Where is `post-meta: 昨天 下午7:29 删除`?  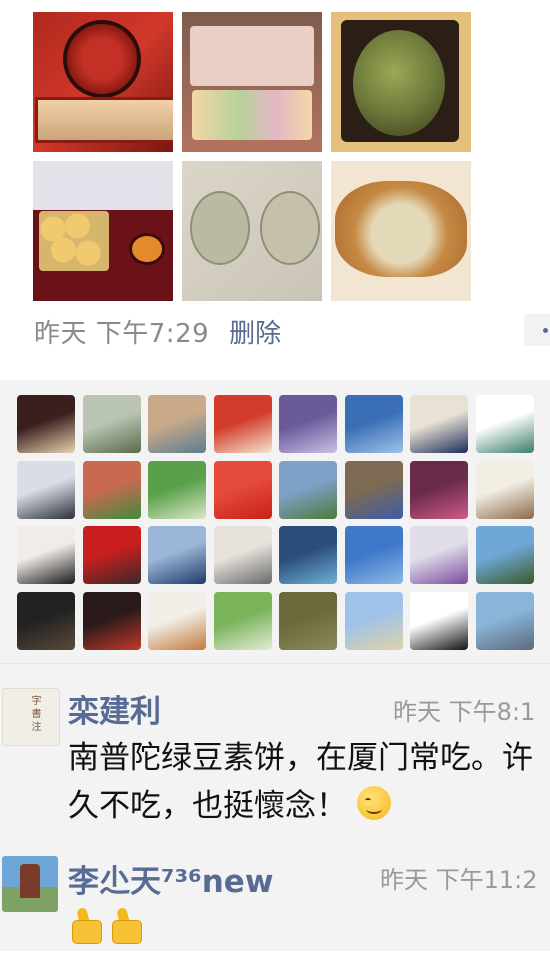
post-meta: 昨天 下午7:29 删除 is located at coordinates (157, 331).